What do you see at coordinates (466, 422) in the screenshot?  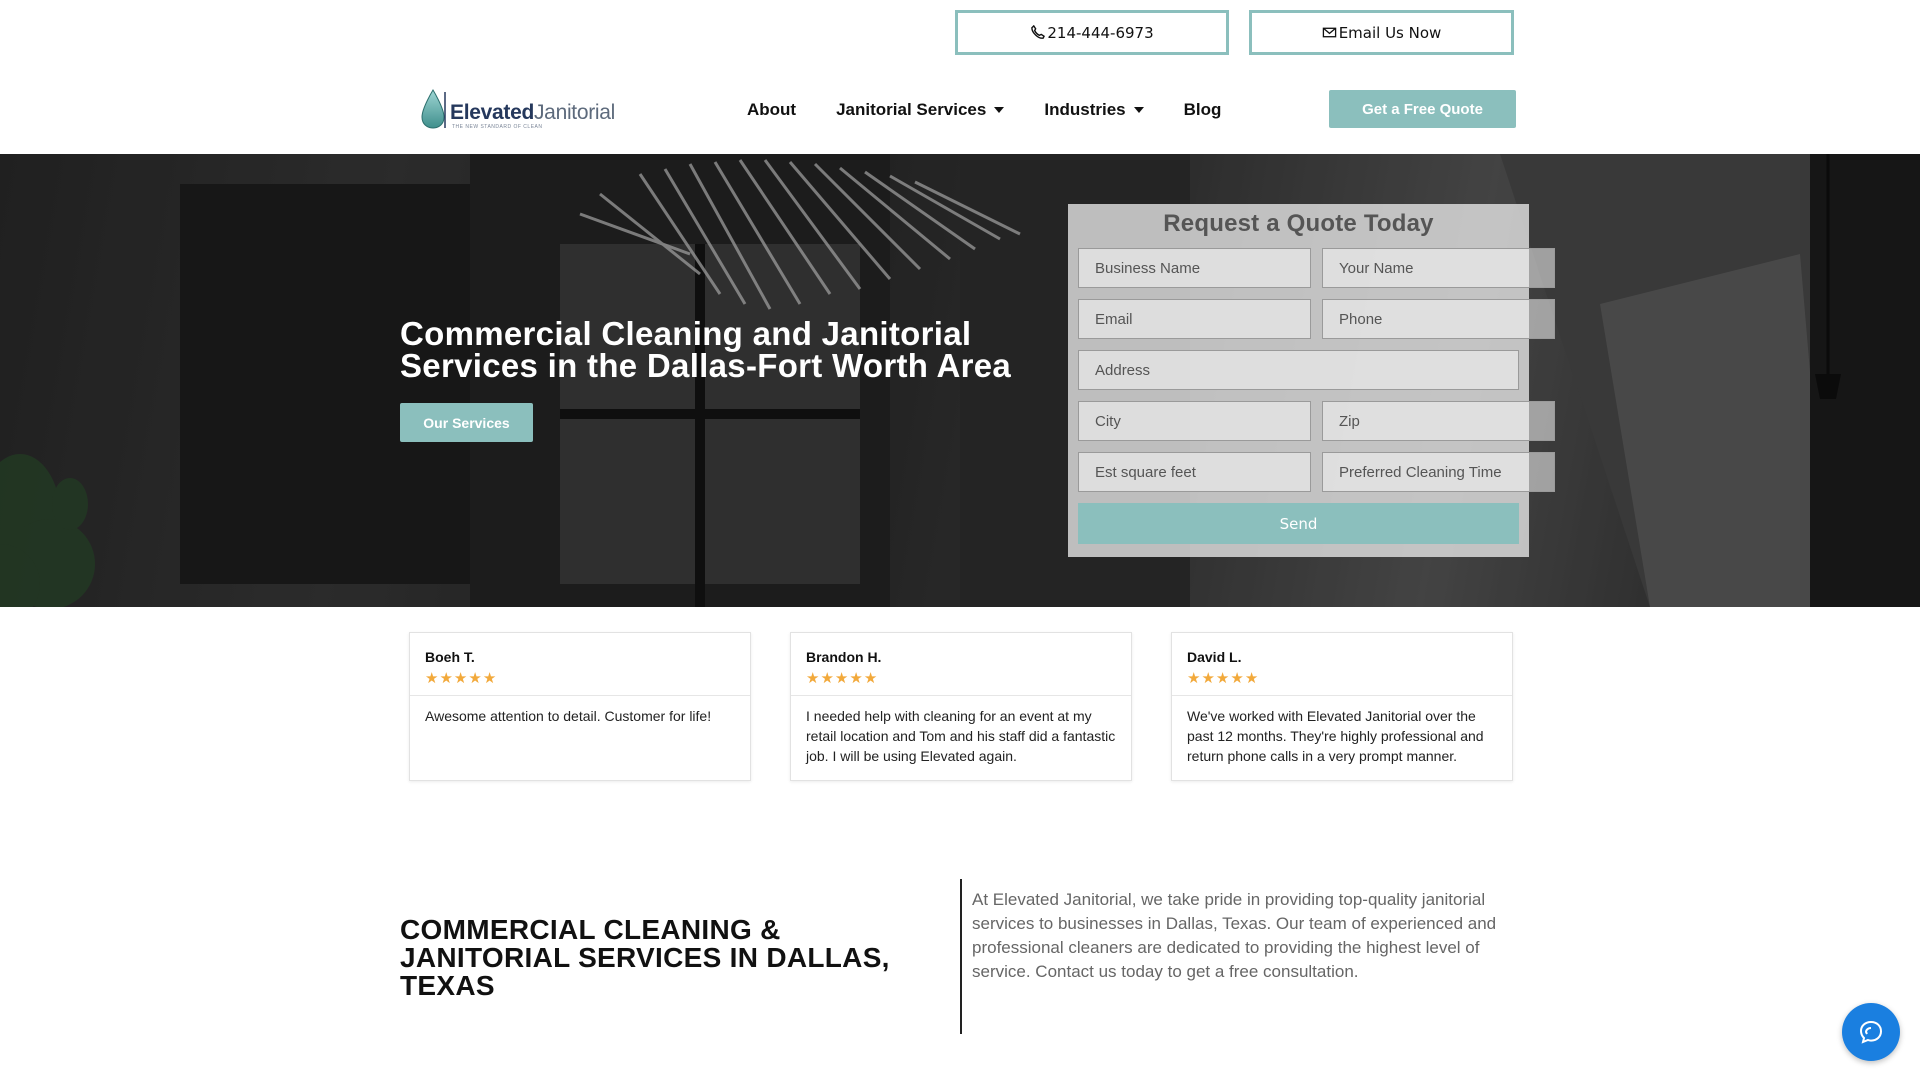 I see `our-services-button: Our Services` at bounding box center [466, 422].